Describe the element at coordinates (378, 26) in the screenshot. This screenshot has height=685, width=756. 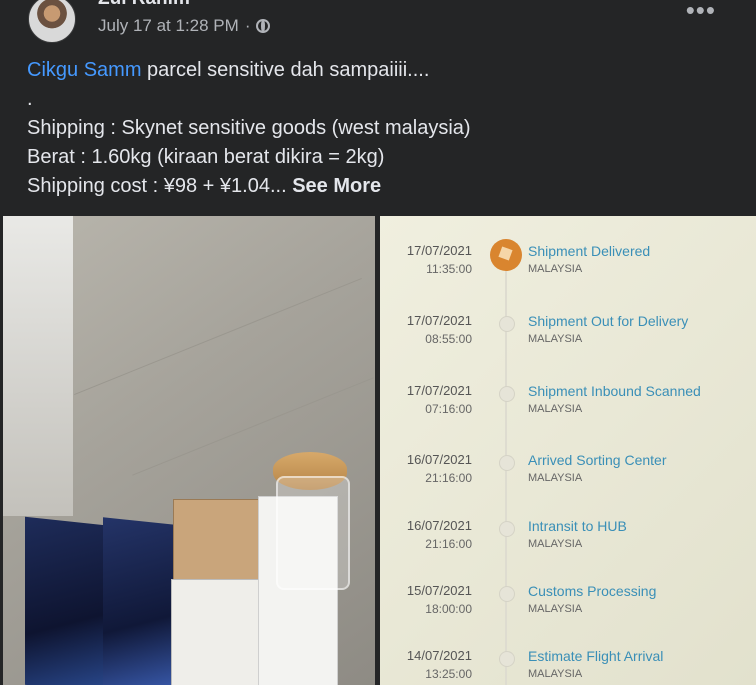
I see `post-header: Zul Rahim July 17 at 1:28 PM · •••` at that location.